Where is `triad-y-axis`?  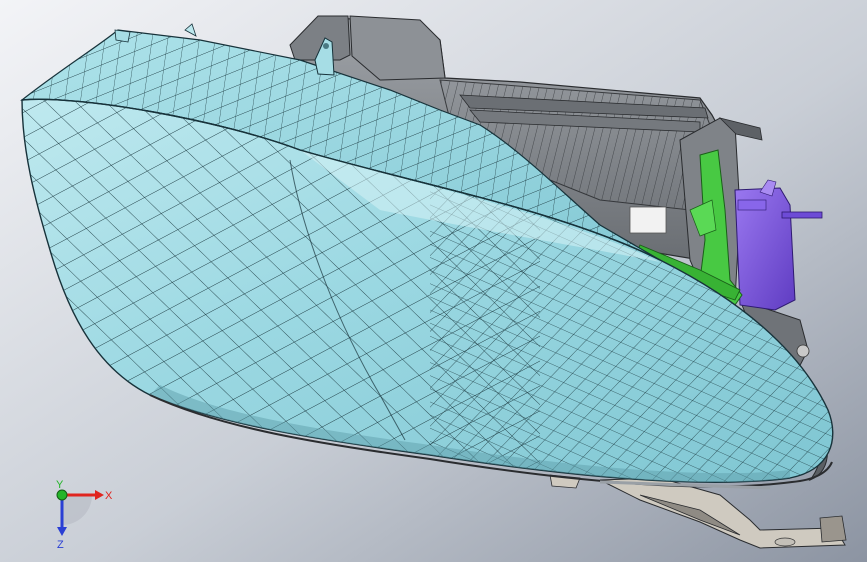
triad-y-axis is located at coordinates (62, 495).